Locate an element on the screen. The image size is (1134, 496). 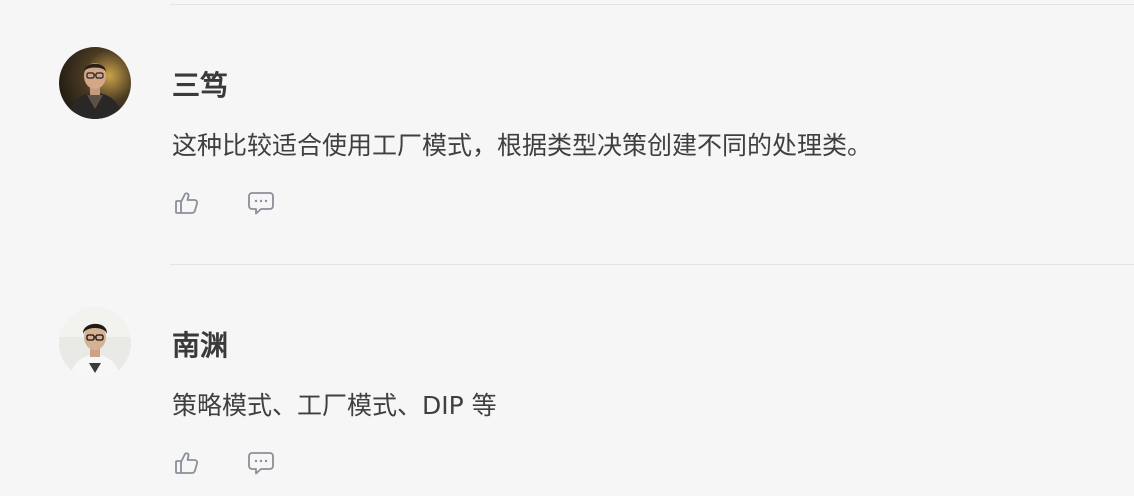
comment-text: 策略模式、工厂模式、DIP 等 is located at coordinates (334, 405).